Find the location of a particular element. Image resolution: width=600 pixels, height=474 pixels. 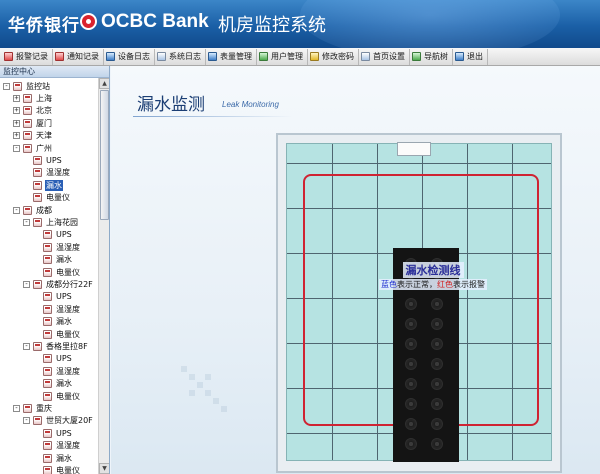

tree-node: - 监控站 is located at coordinates (27, 86).